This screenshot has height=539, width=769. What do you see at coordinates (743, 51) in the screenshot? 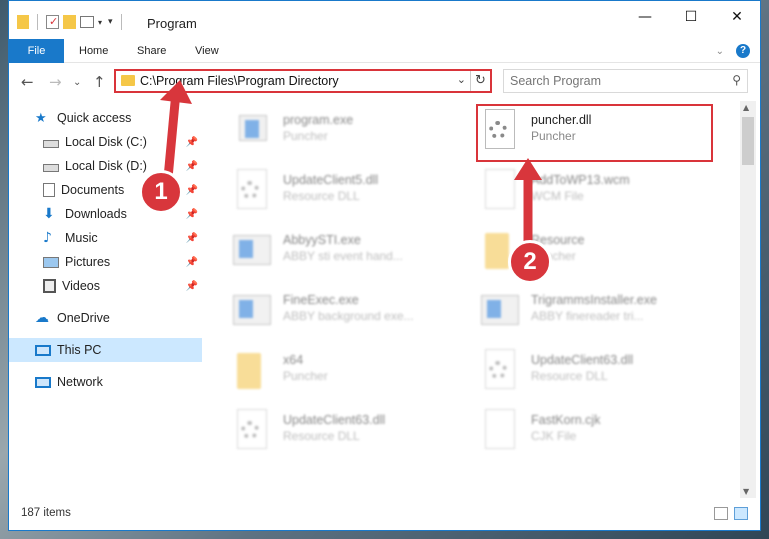
I see `help-icon: ?` at bounding box center [743, 51].